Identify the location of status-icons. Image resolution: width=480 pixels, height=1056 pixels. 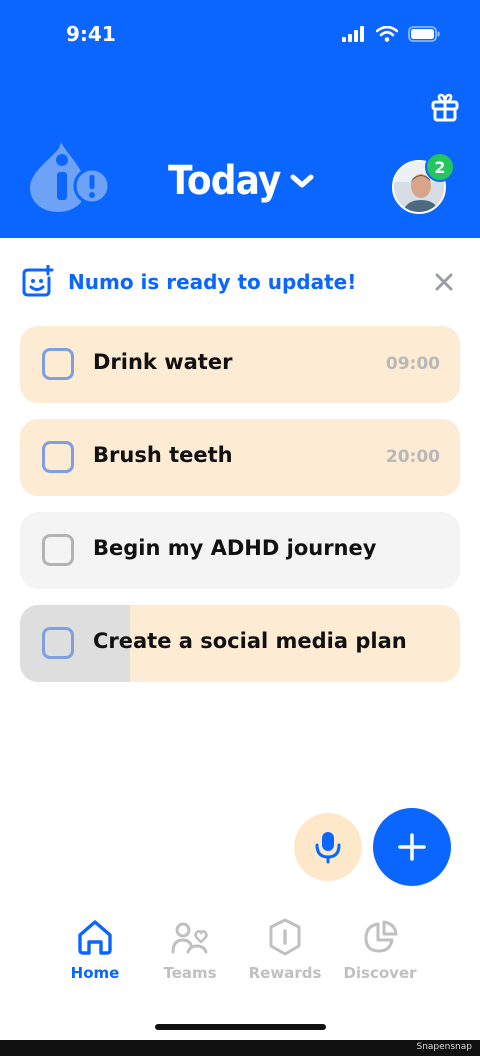
(391, 34).